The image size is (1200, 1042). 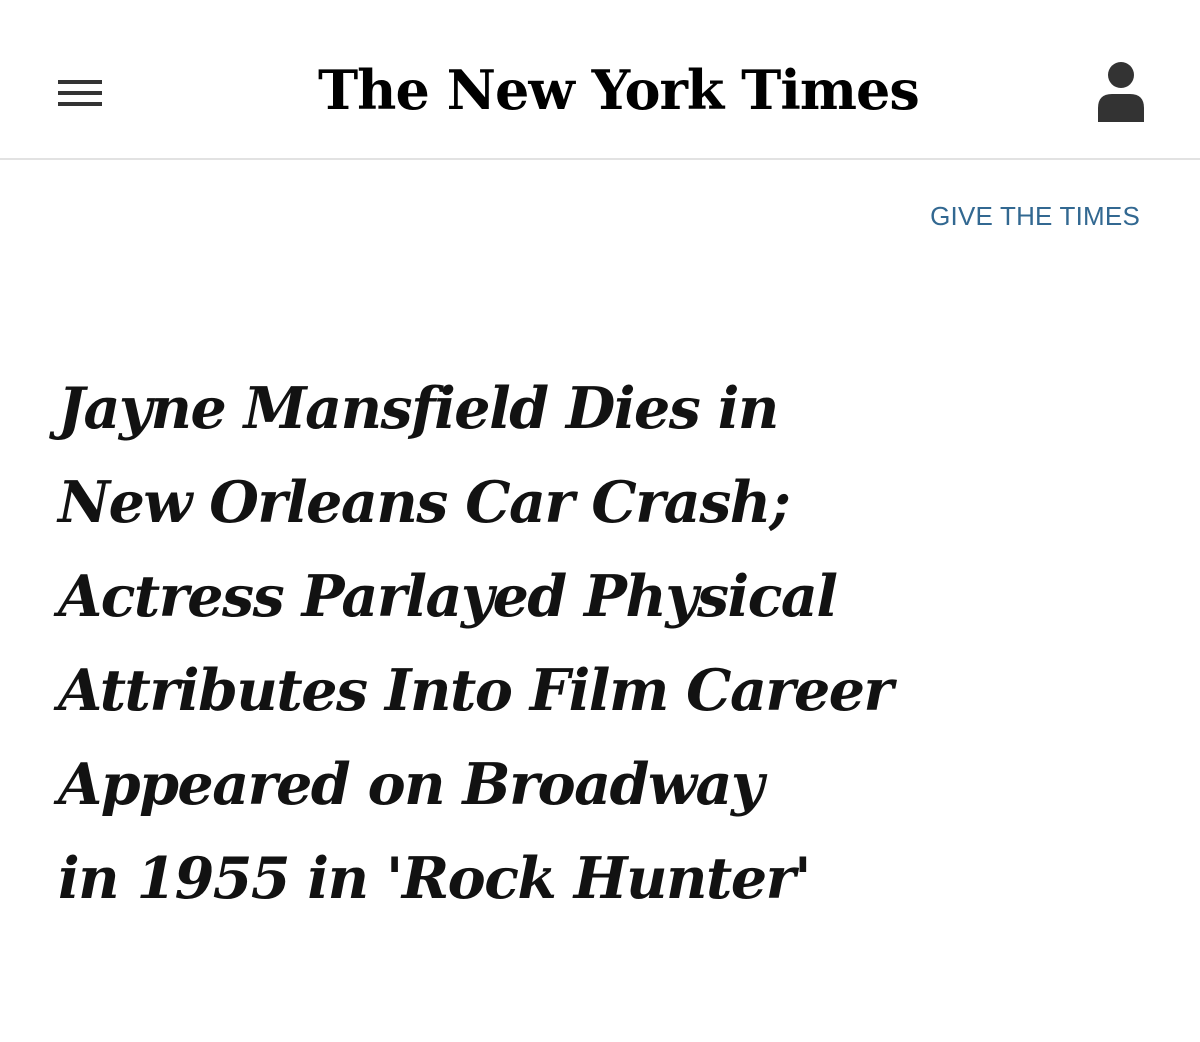 I want to click on user-icon-graphic, so click(x=1121, y=92).